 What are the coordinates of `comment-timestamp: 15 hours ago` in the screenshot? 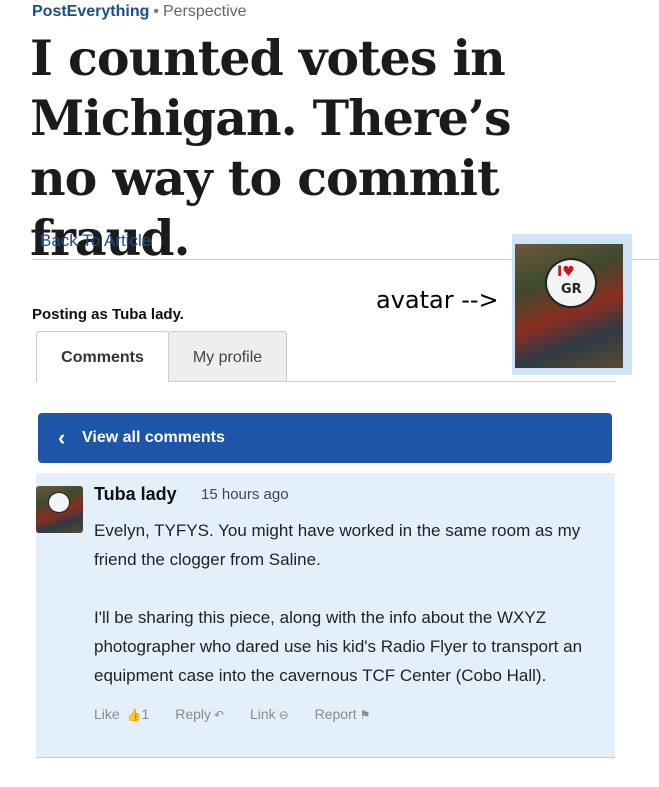 It's located at (245, 494).